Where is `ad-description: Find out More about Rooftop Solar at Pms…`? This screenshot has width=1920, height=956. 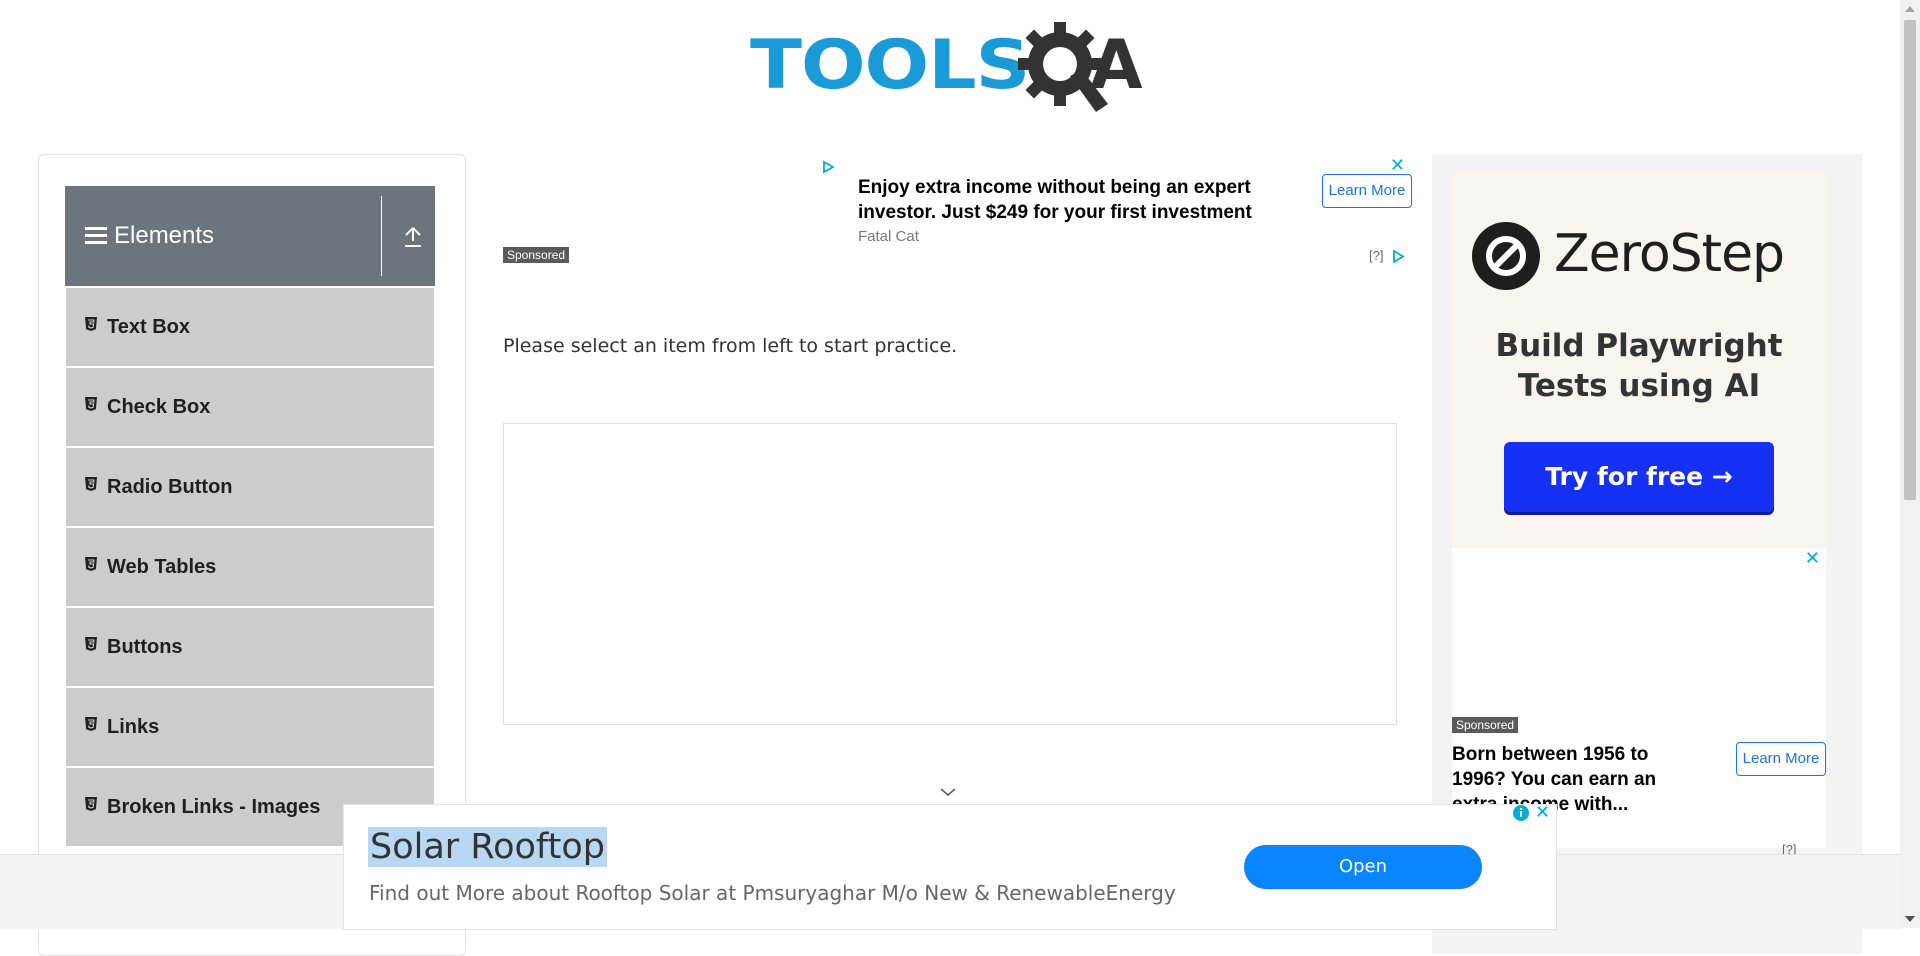
ad-description: Find out More about Rooftop Solar at Pms… is located at coordinates (772, 893).